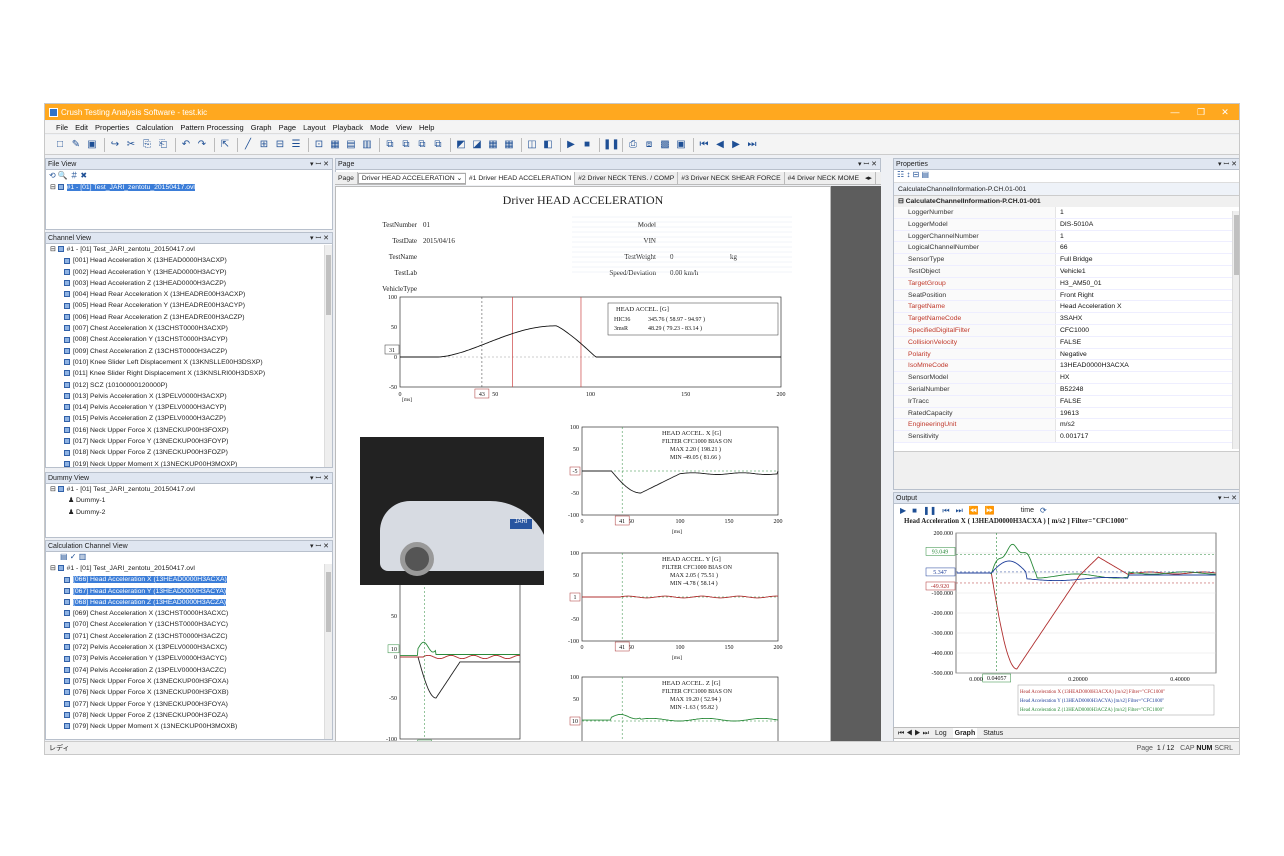 The width and height of the screenshot is (1284, 856). Describe the element at coordinates (752, 145) in the screenshot. I see `toolbar-button-icon: ⏭` at that location.